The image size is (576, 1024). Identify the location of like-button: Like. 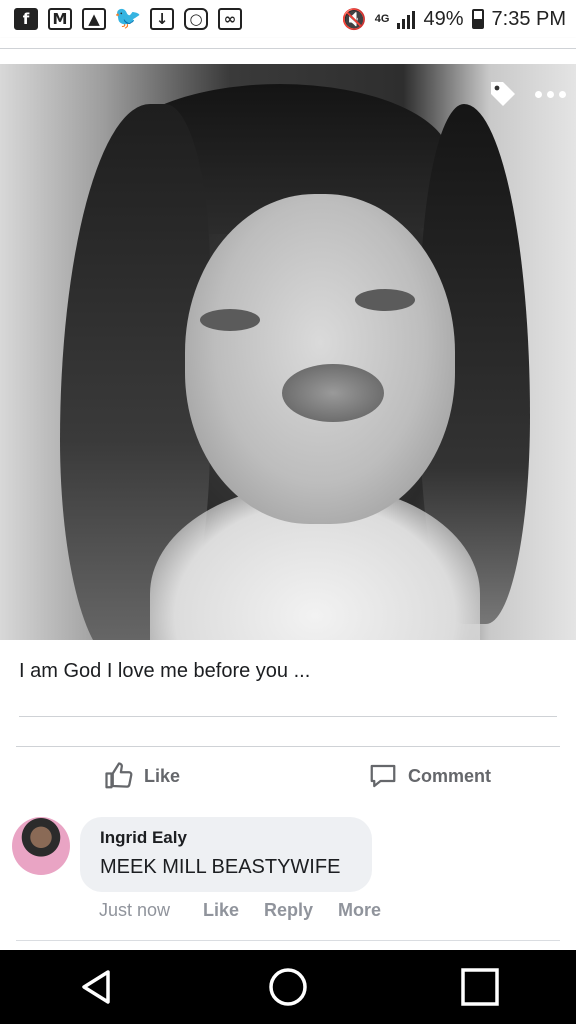
(142, 776).